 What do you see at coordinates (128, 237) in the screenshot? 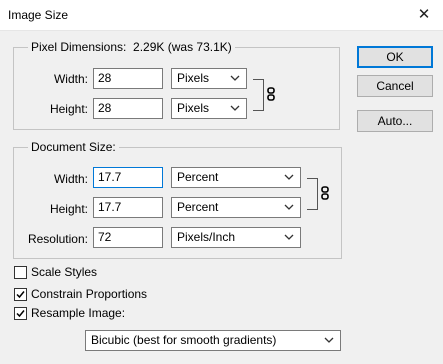
I see `resolution-input: 72` at bounding box center [128, 237].